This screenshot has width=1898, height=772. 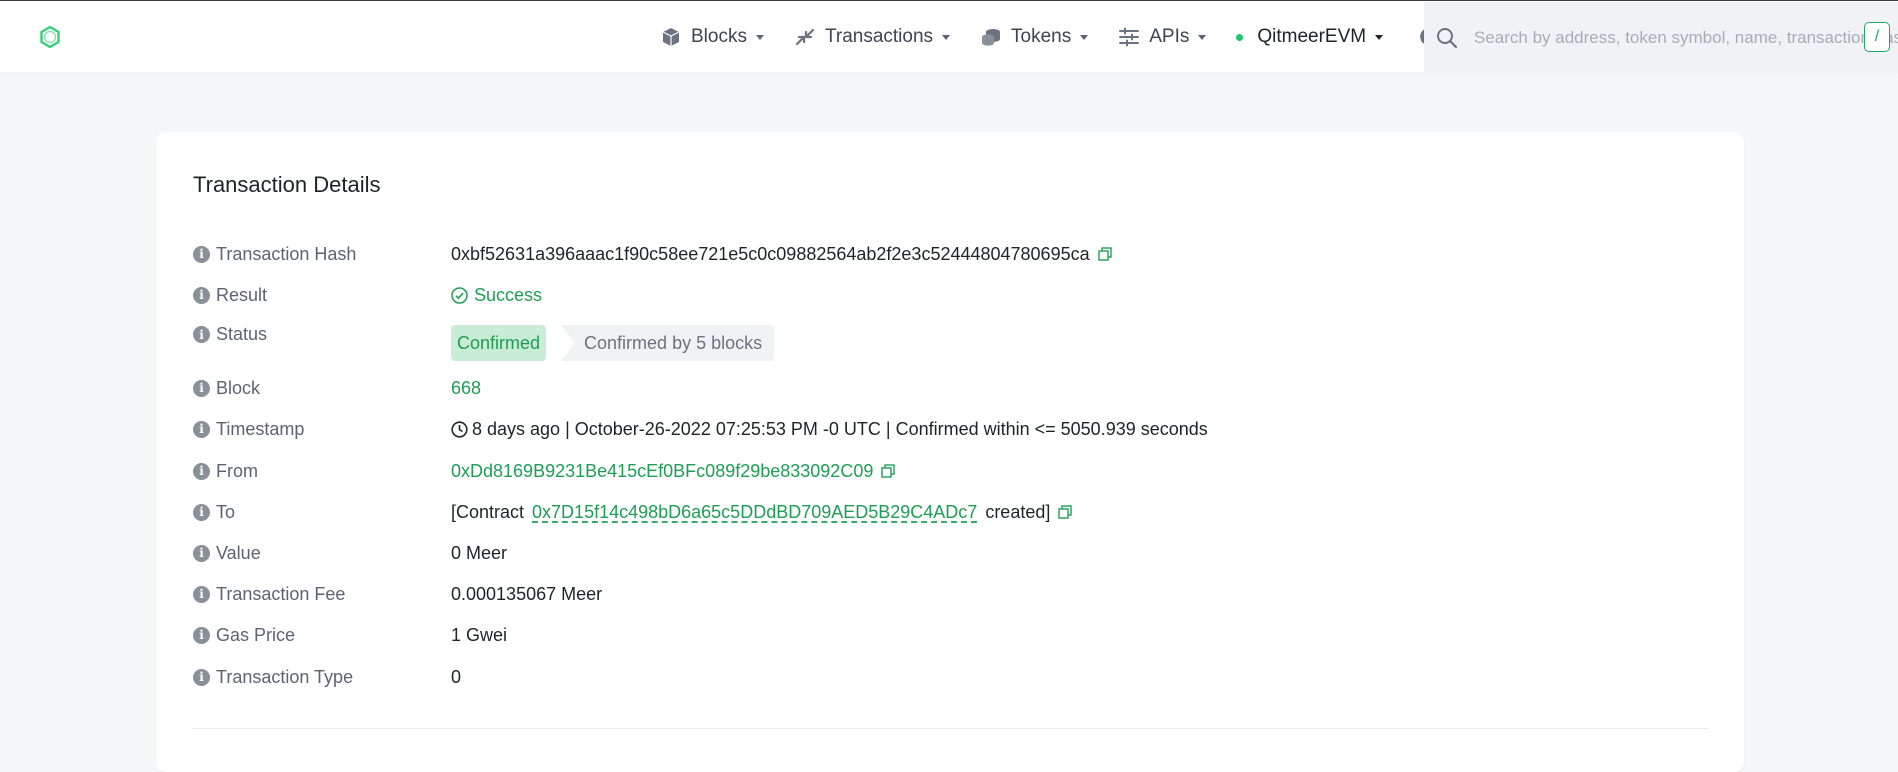 I want to click on status-badge: Confirmed, so click(x=499, y=343).